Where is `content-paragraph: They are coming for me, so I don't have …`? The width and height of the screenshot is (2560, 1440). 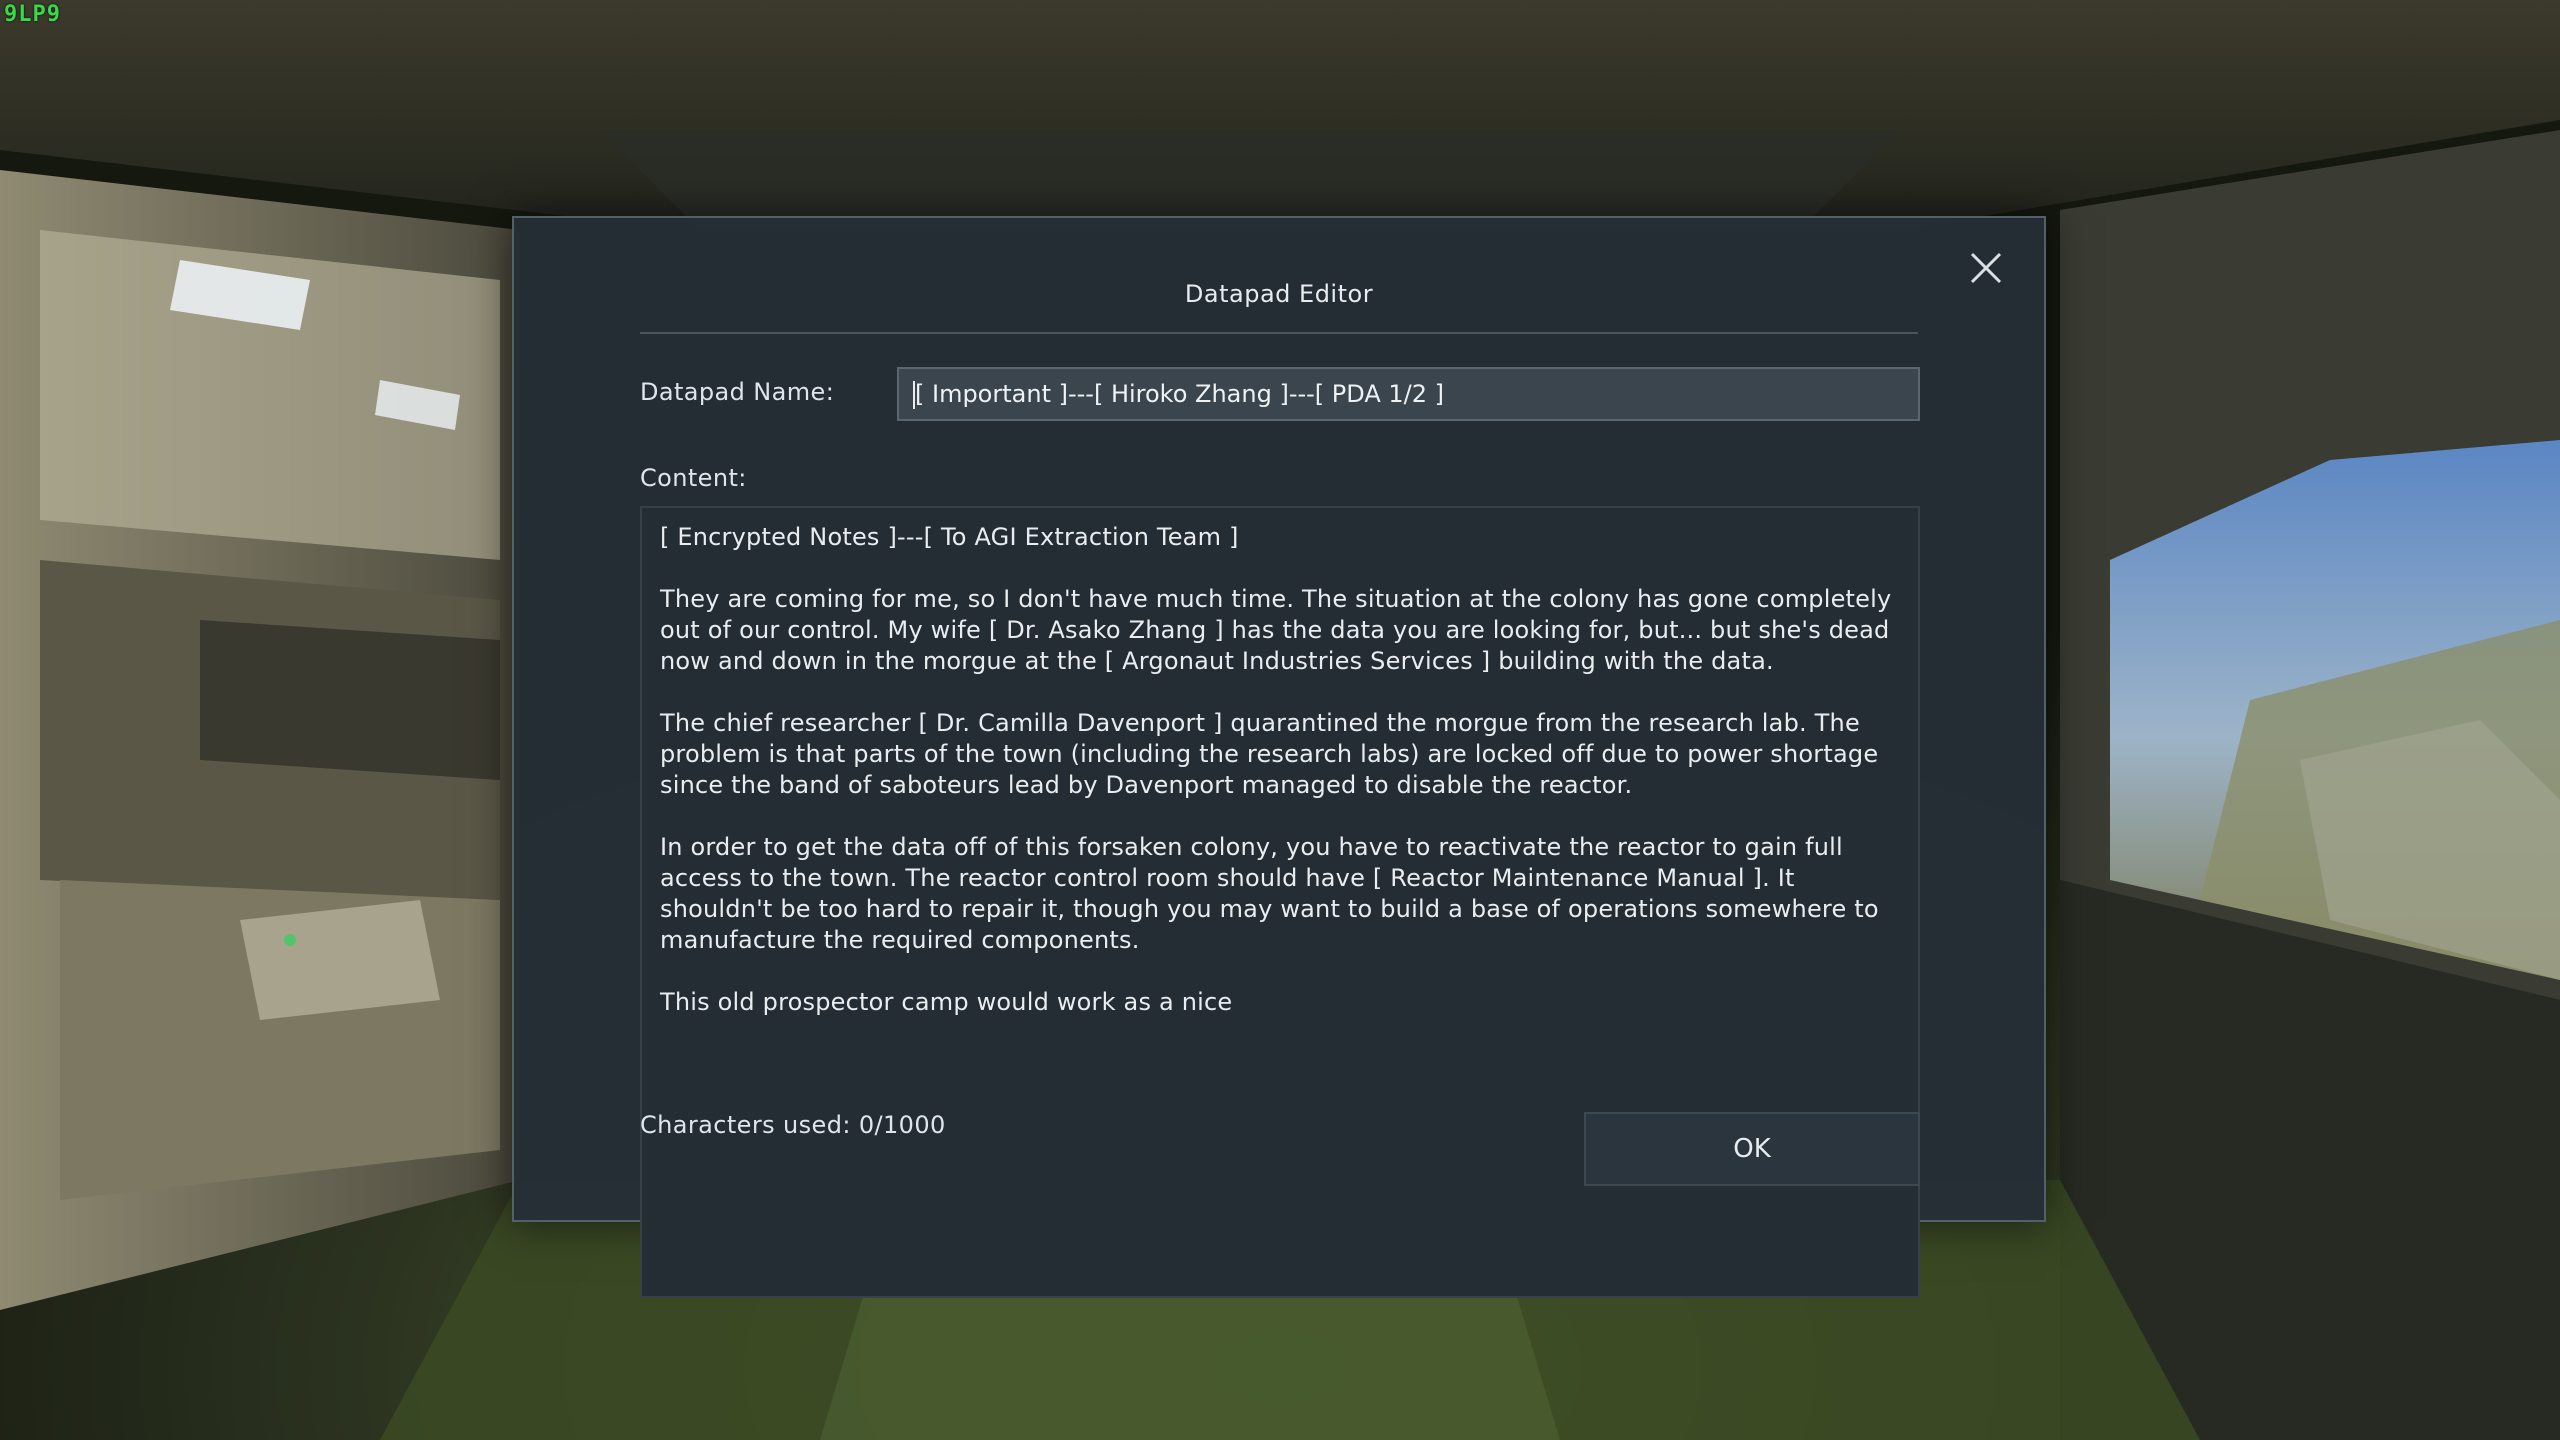
content-paragraph: They are coming for me, so I don't have … is located at coordinates (1276, 630).